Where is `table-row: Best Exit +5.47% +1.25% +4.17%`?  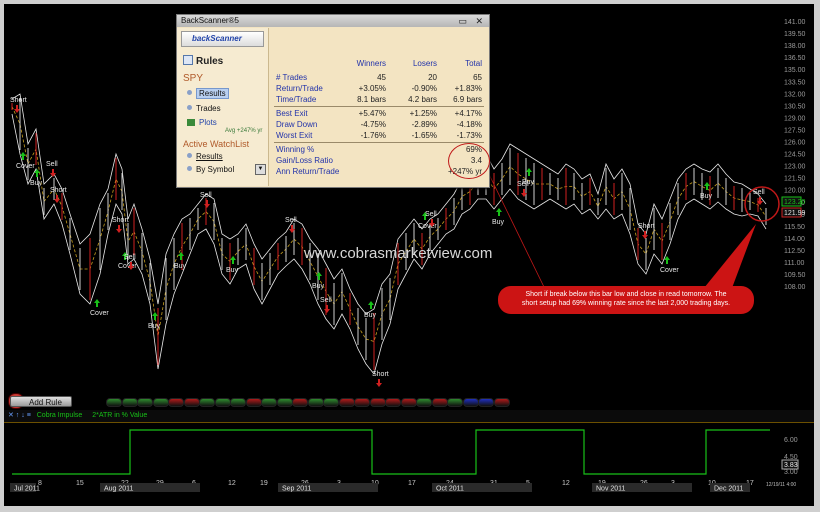
table-row: Best Exit +5.47% +1.25% +4.17% is located at coordinates (378, 113).